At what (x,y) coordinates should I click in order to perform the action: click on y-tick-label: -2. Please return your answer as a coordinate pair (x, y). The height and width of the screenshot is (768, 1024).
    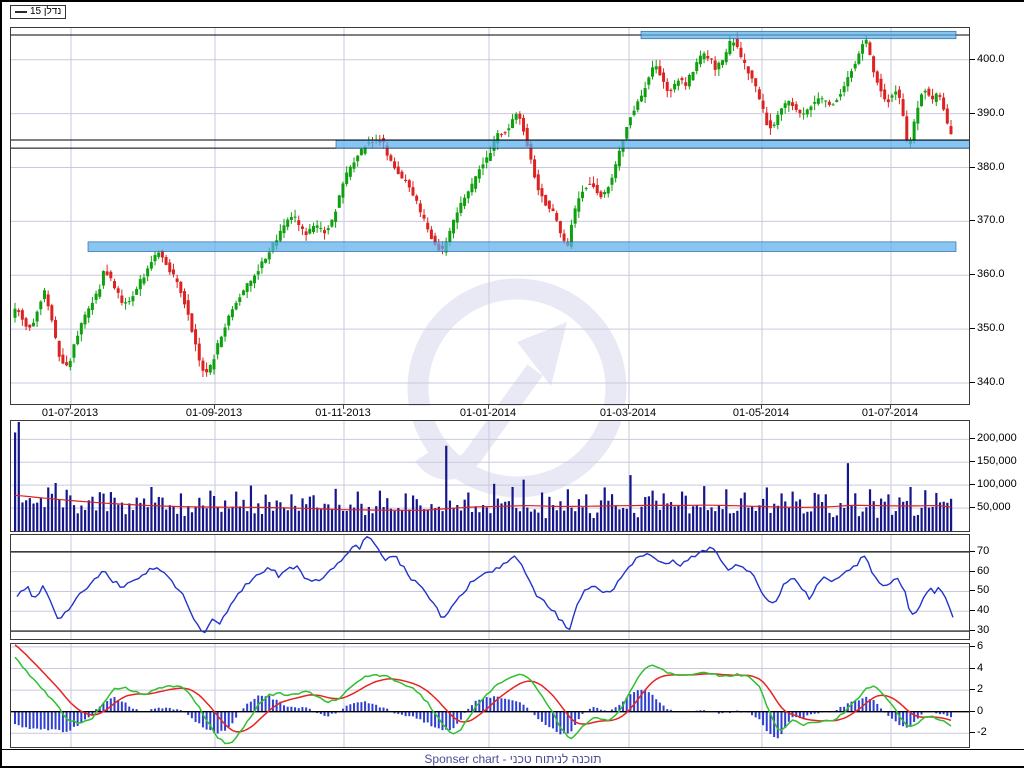
    Looking at the image, I should click on (982, 732).